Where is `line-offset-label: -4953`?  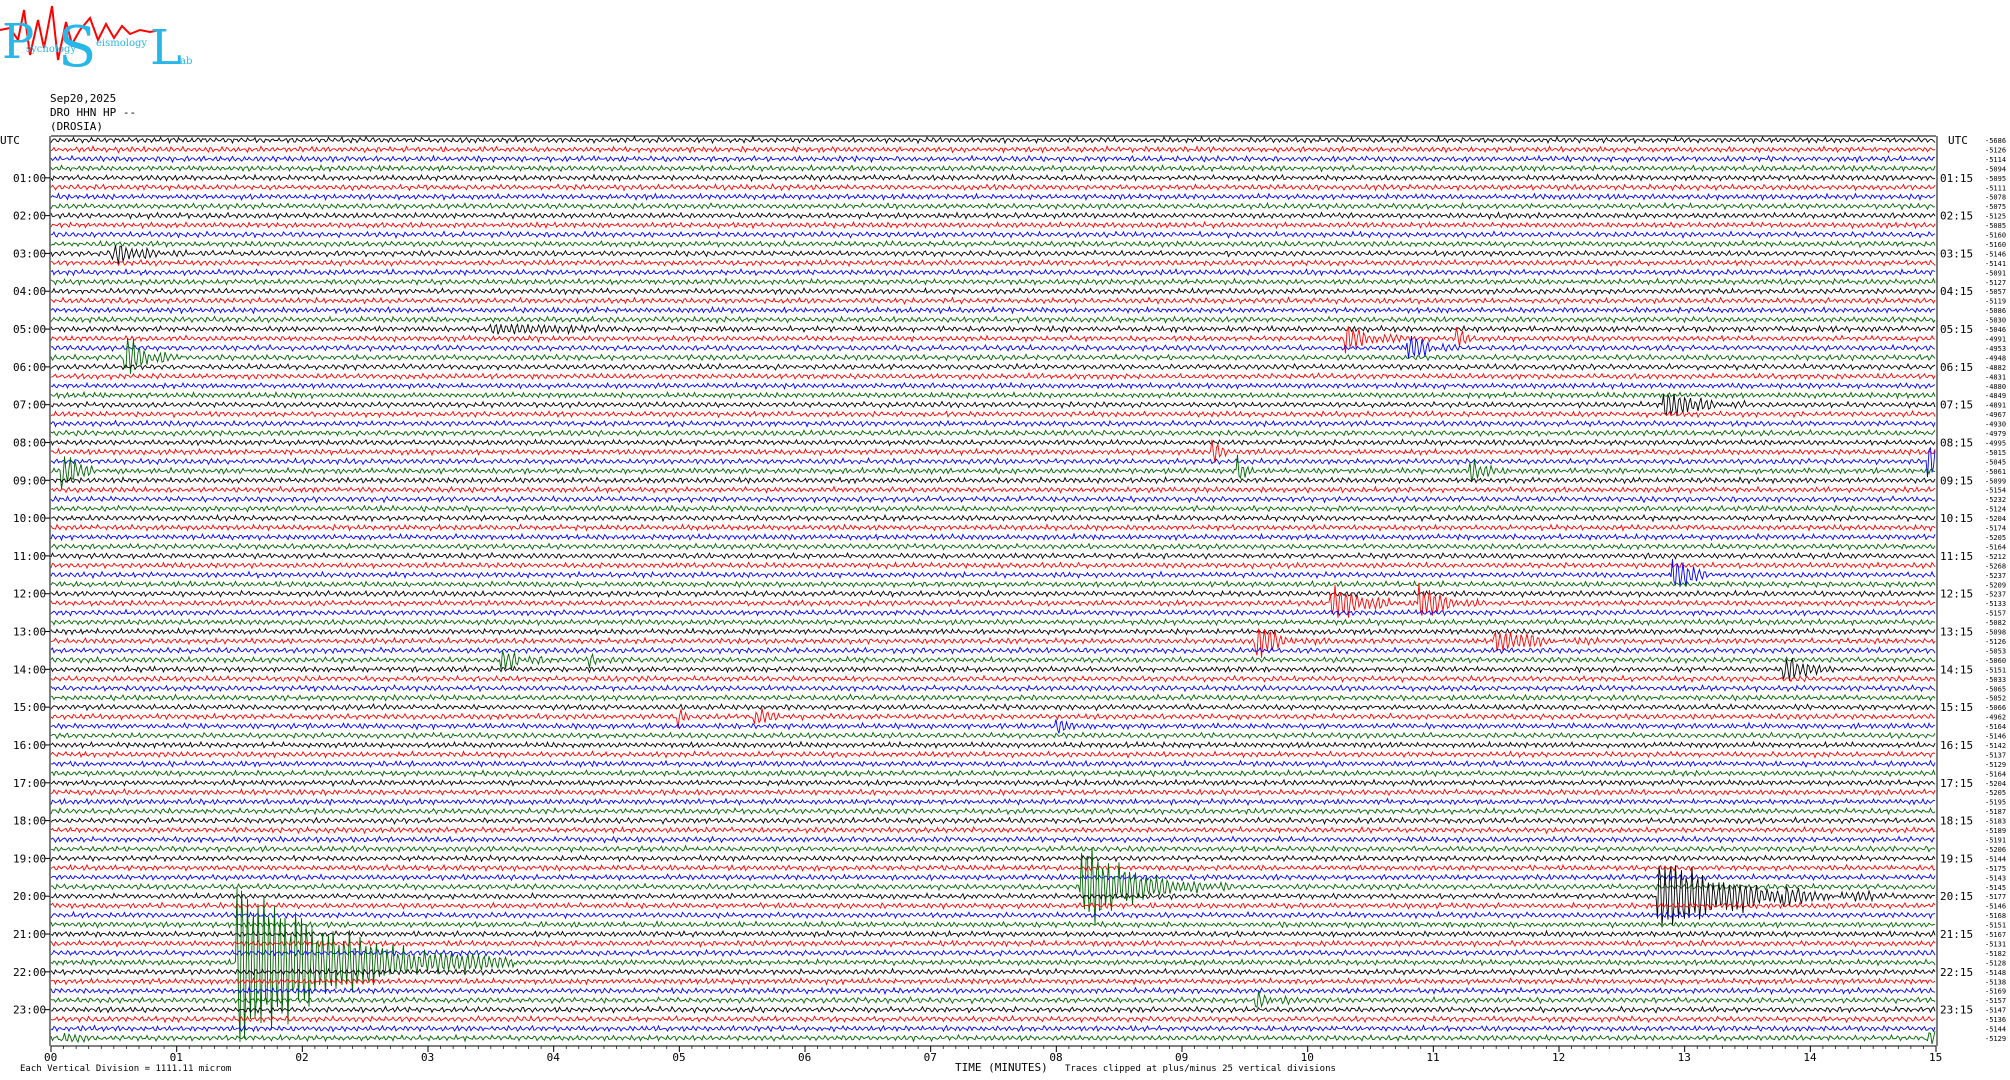
line-offset-label: -4953 is located at coordinates (1995, 349).